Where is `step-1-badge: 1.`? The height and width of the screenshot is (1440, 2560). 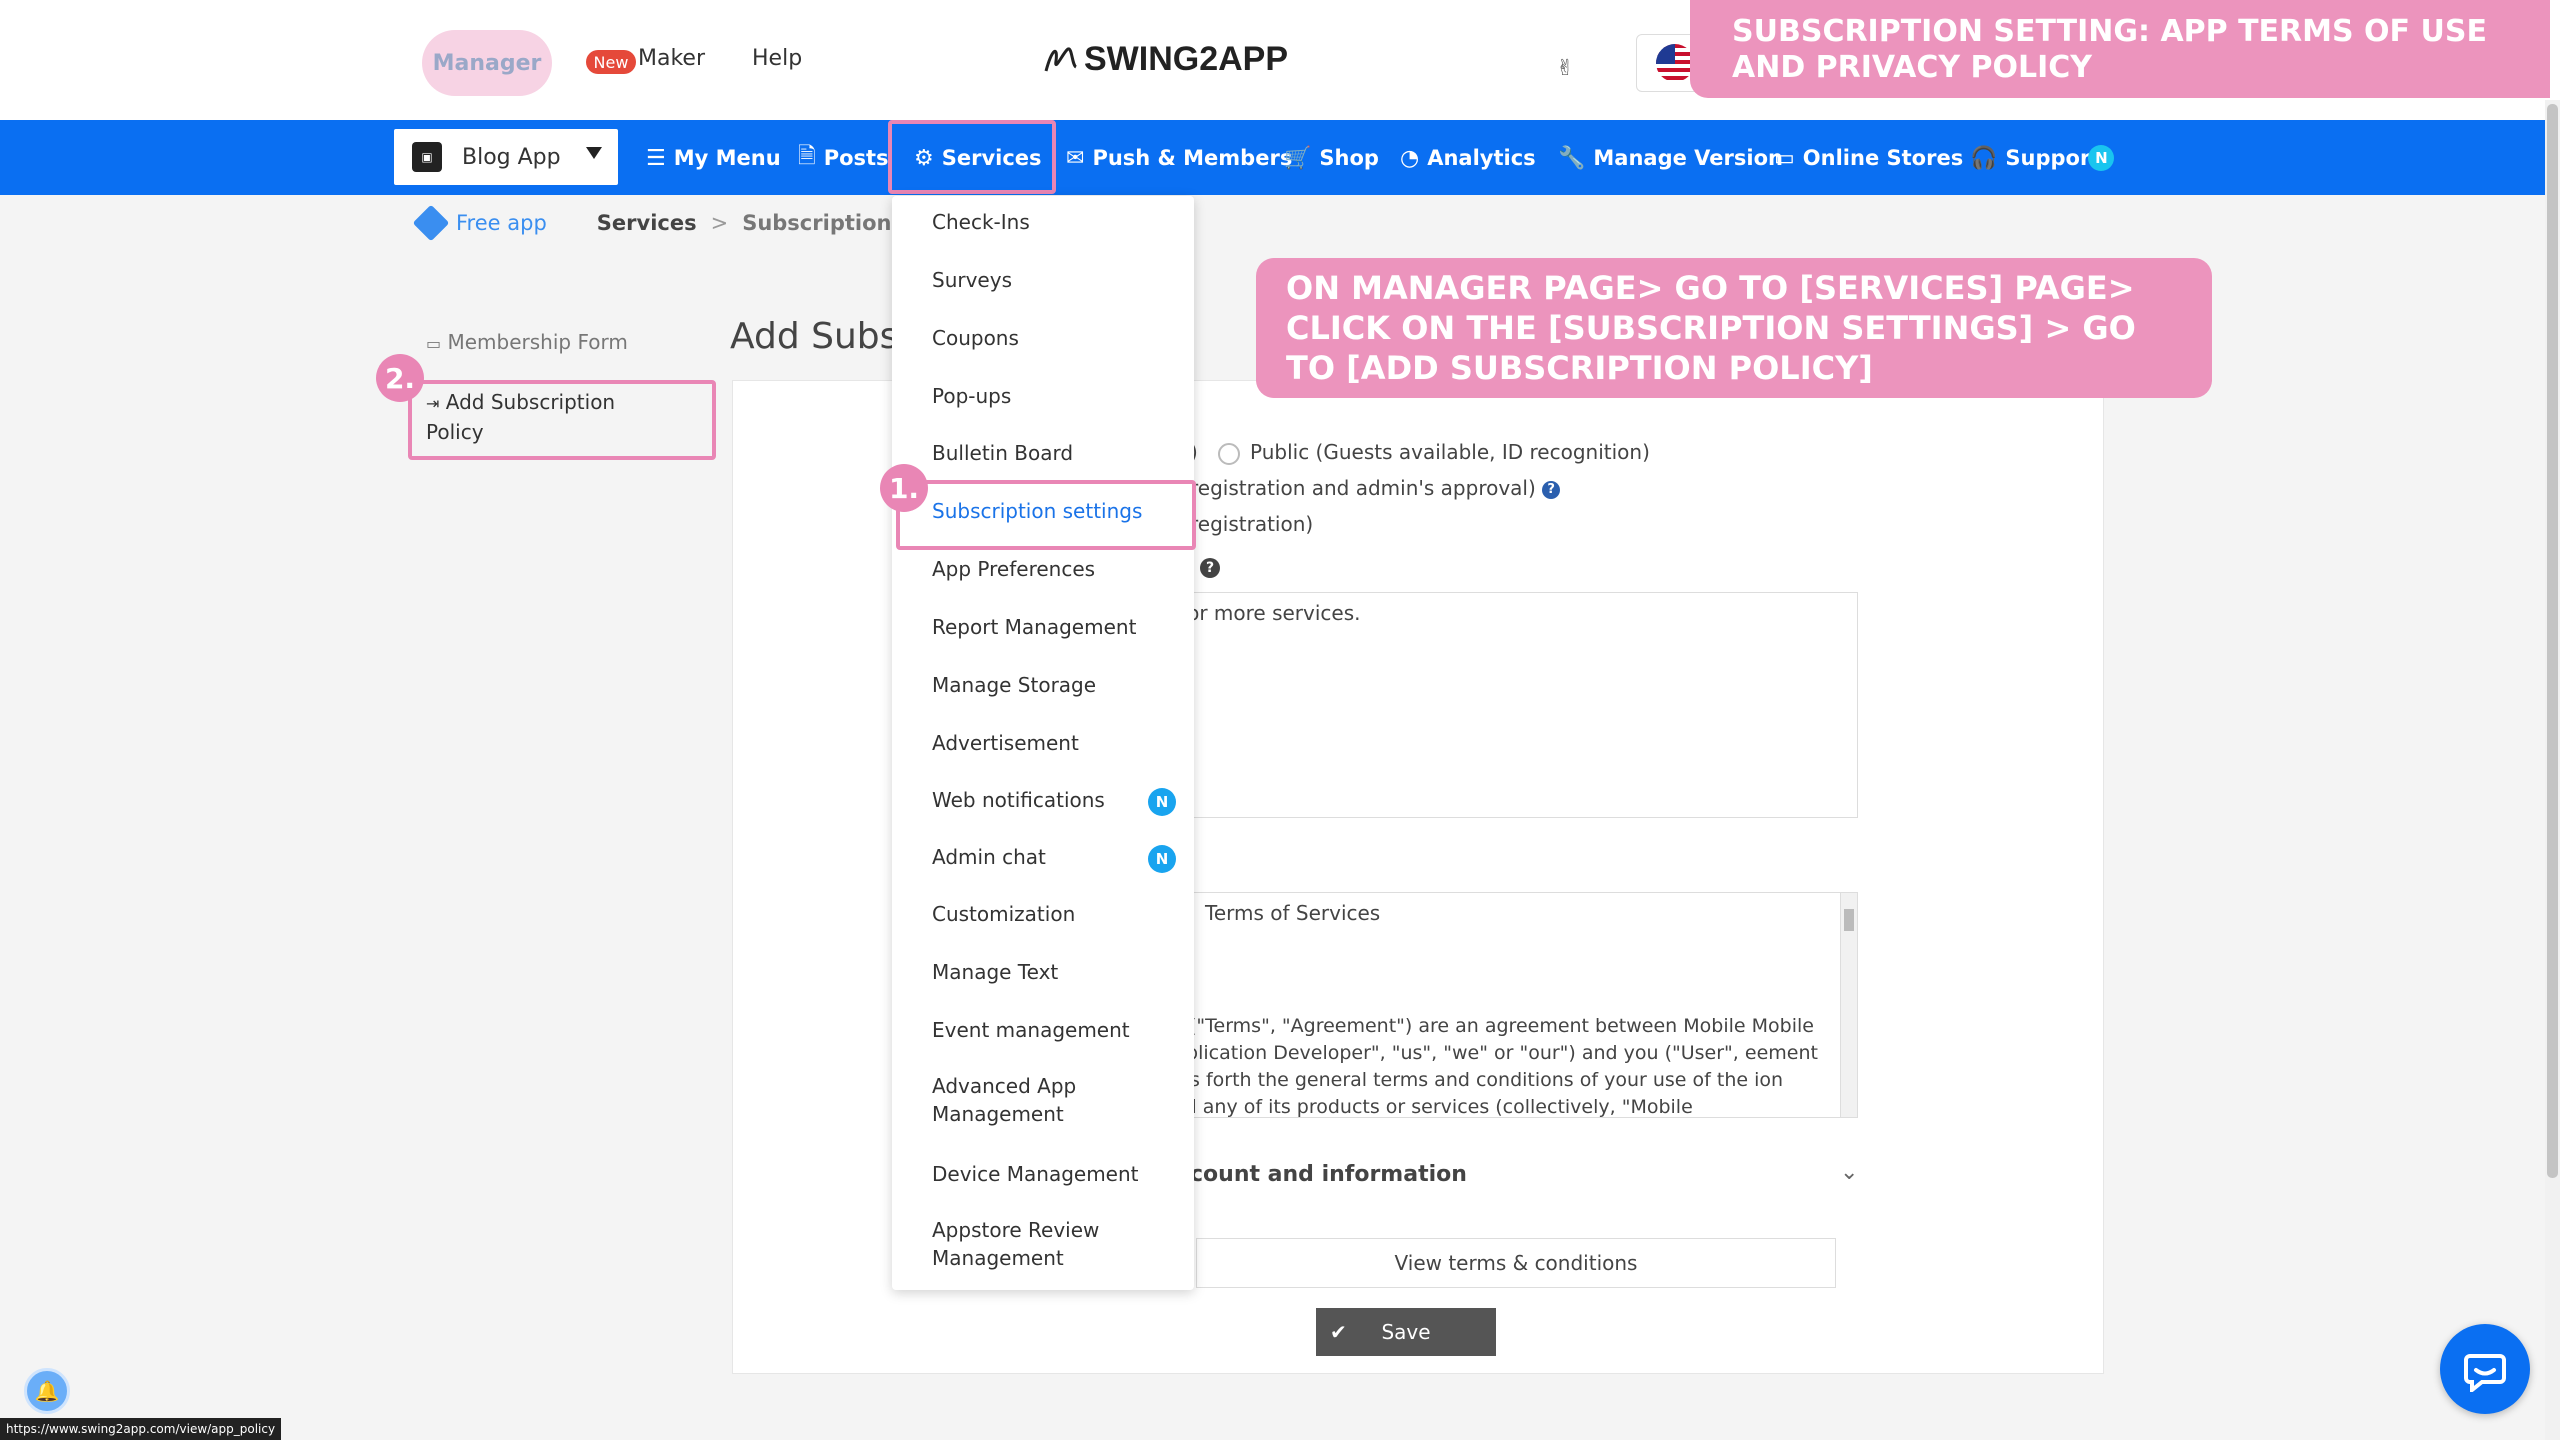 step-1-badge: 1. is located at coordinates (904, 488).